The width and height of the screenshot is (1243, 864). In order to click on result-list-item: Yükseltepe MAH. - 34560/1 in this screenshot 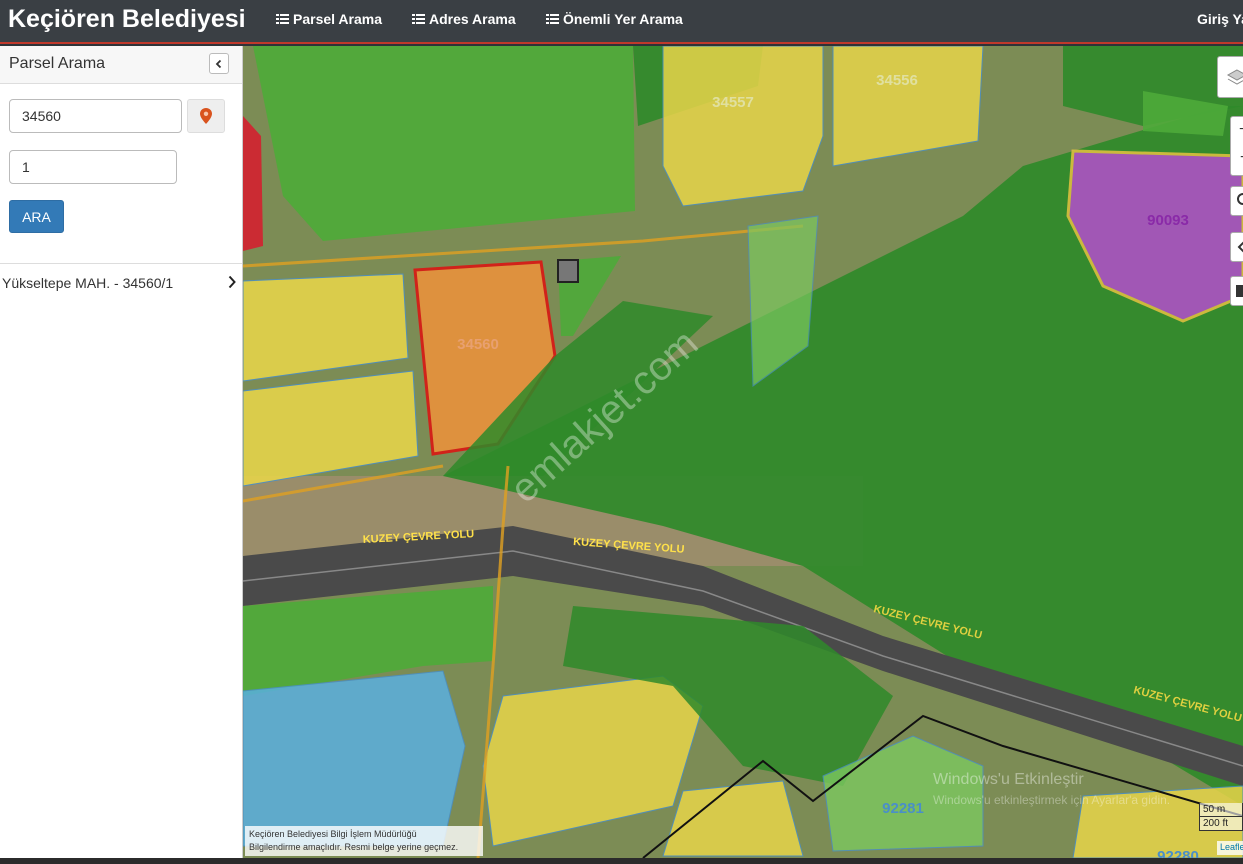, I will do `click(121, 284)`.